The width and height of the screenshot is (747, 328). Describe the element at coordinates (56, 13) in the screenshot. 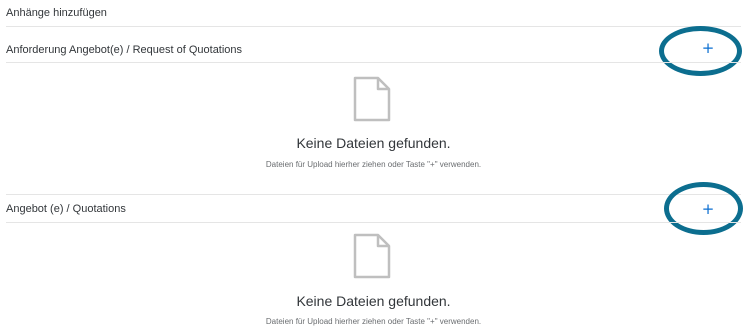

I see `page-title: Anhänge hinzufügen` at that location.